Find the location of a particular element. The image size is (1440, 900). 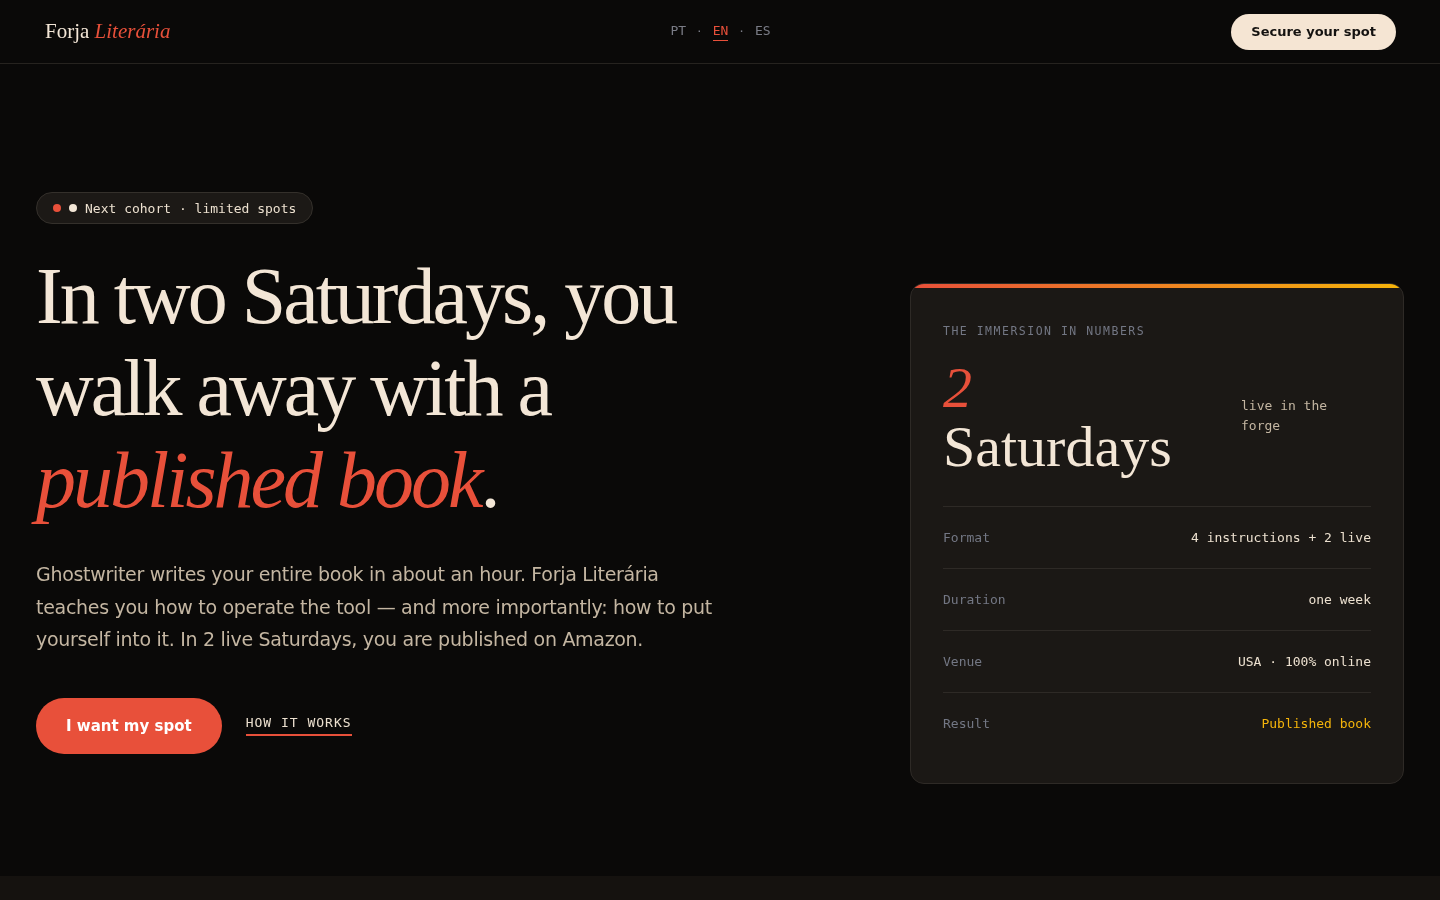

description: Ghostwriter writes your entire book in about an hour. Forja Literária teaches you how to operate the tool — and more importantly: how to put yourself into it. In 2 live Saturdays, you are published on Amazon. is located at coordinates (374, 607).